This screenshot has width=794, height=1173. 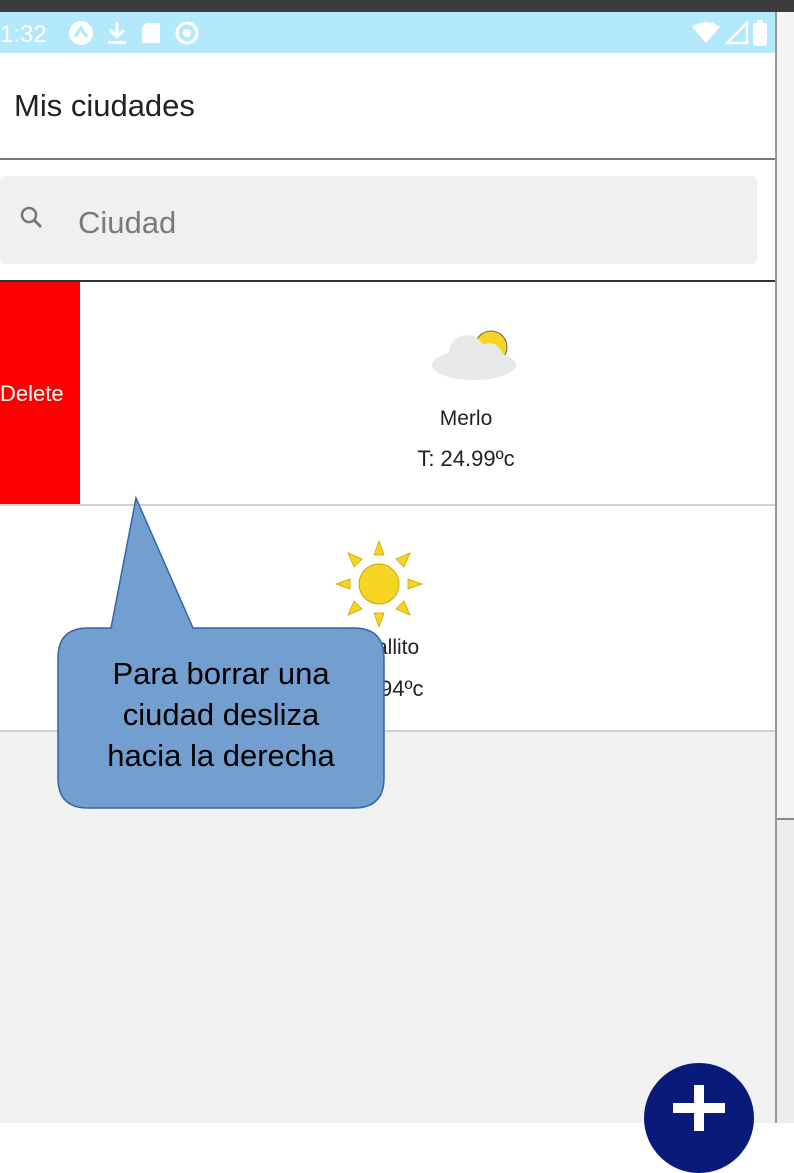 What do you see at coordinates (378, 223) in the screenshot?
I see `search-input` at bounding box center [378, 223].